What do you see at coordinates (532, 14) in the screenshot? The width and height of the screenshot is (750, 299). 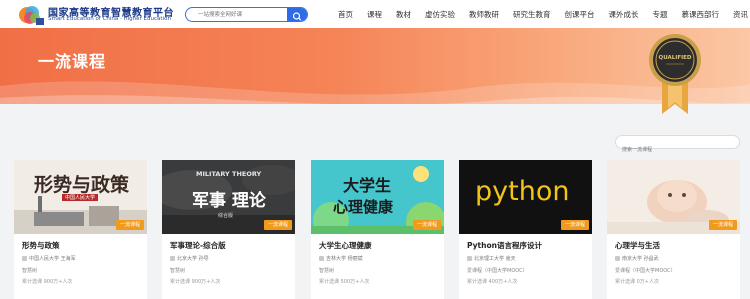 I see `nav-item-graduate-education: 研究生教育` at bounding box center [532, 14].